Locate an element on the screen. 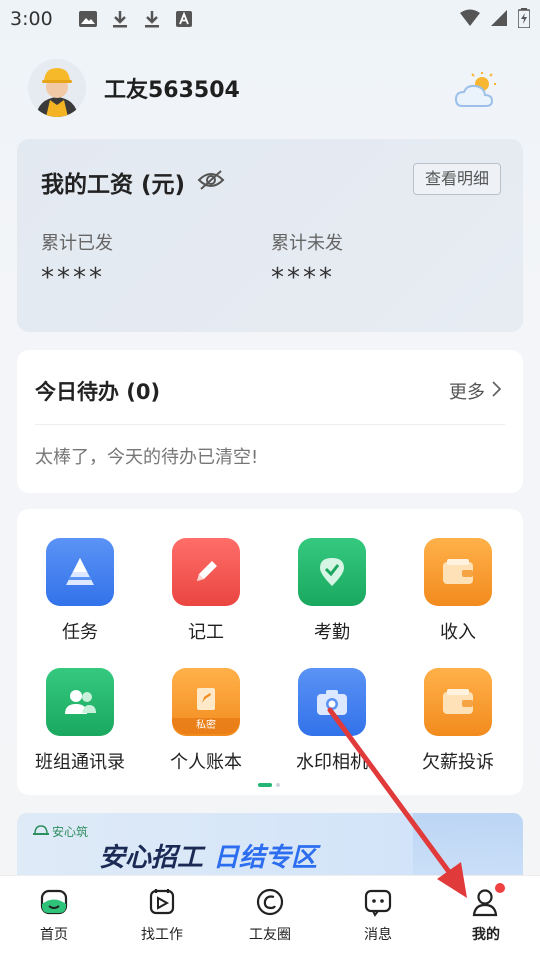  chevron-right-icon is located at coordinates (496, 391).